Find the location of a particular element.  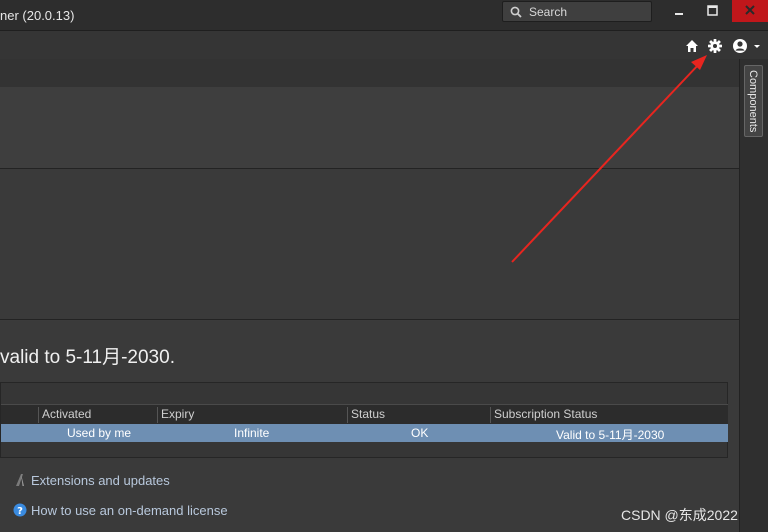

help-icon: ? is located at coordinates (20, 510).